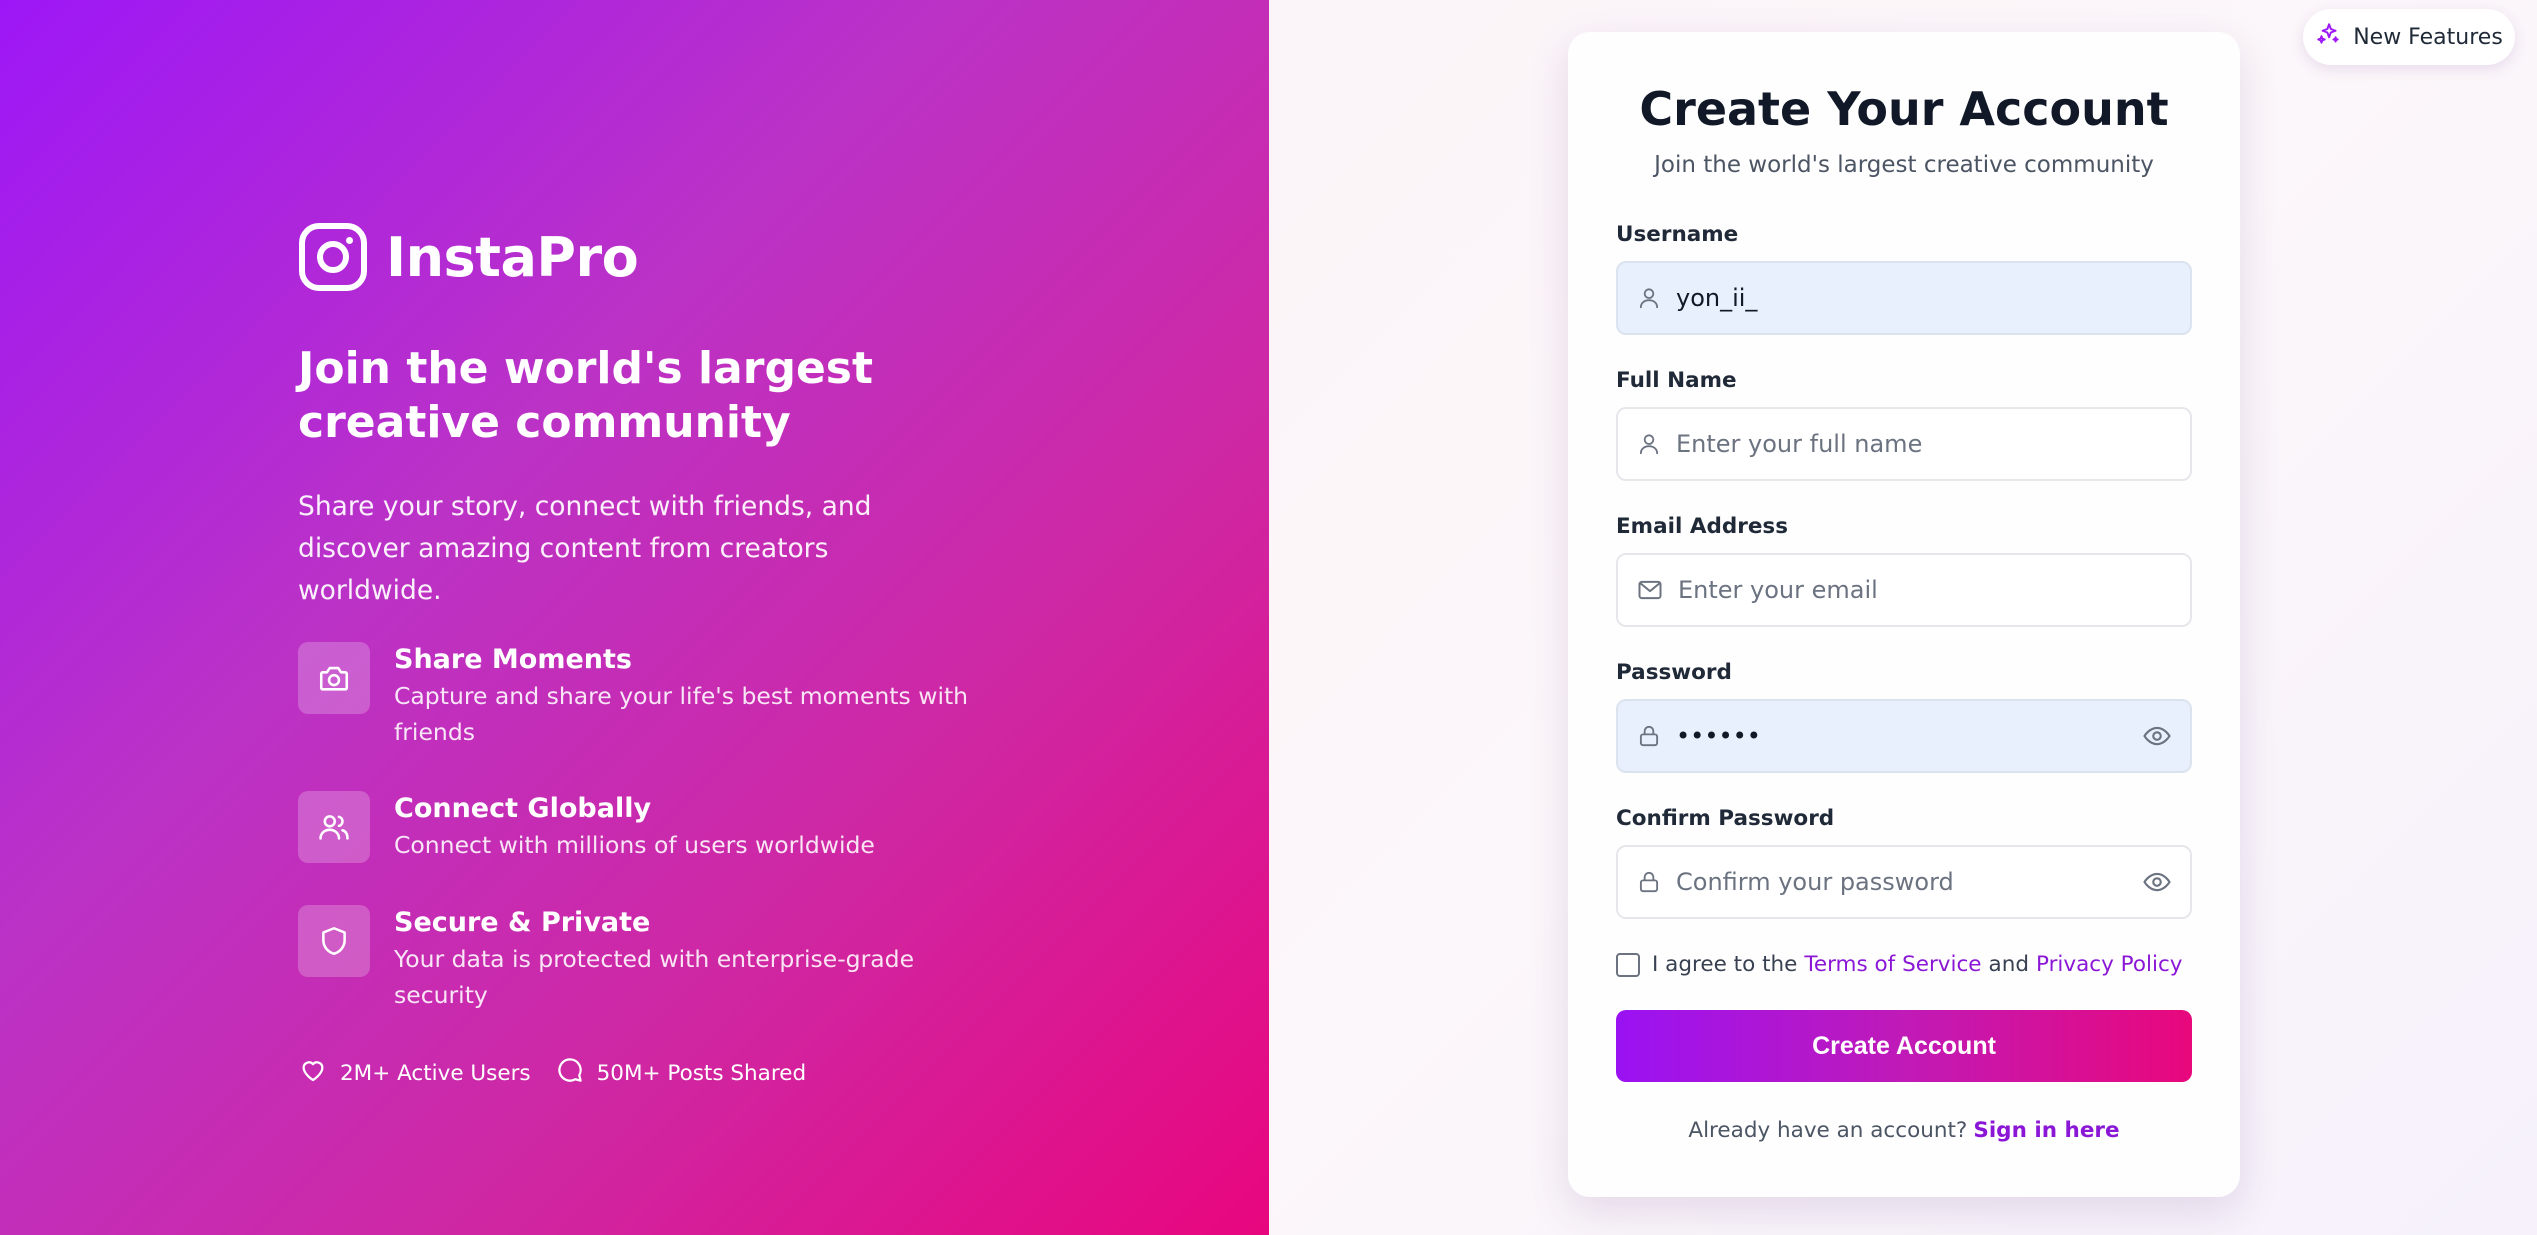  What do you see at coordinates (2046, 1130) in the screenshot?
I see `signin-link: Sign in here` at bounding box center [2046, 1130].